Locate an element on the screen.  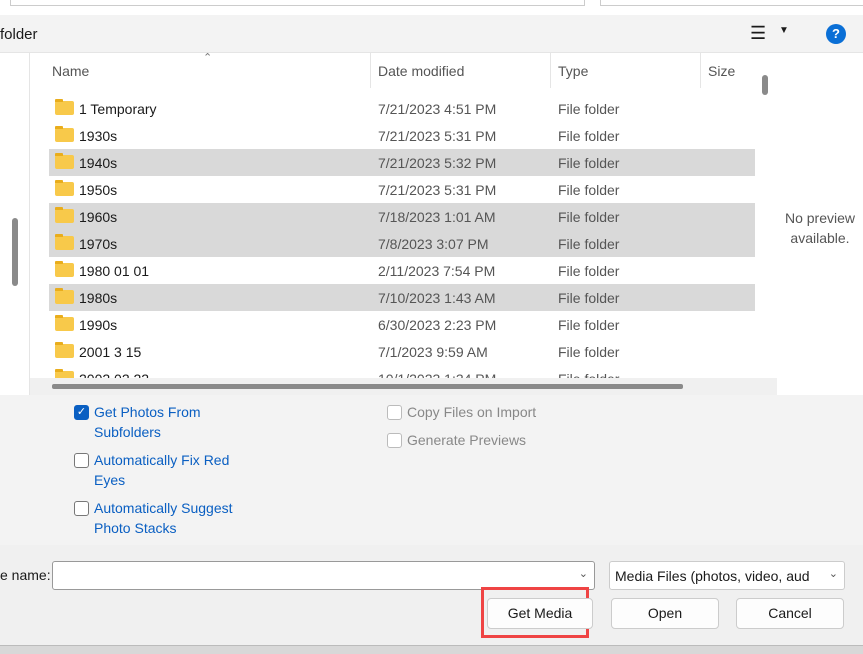
get-photos-subfolders-label: Get Photos From Subfolders is located at coordinates (159, 422).